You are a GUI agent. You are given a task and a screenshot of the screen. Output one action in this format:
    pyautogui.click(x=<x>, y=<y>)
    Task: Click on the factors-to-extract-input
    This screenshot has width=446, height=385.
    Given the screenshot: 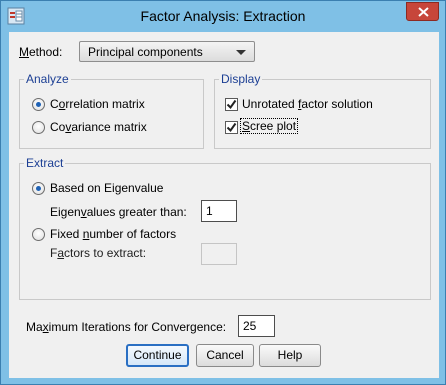 What is the action you would take?
    pyautogui.click(x=219, y=254)
    